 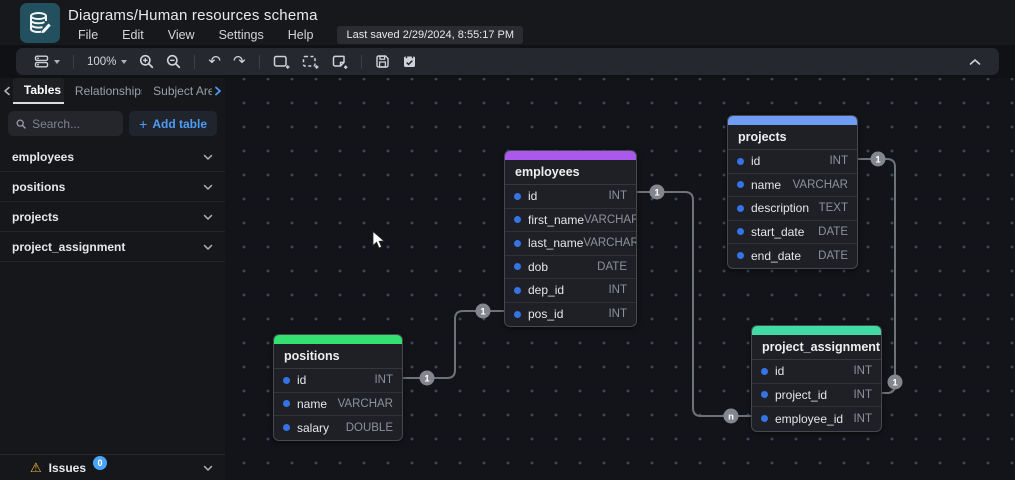 I want to click on add-area-button, so click(x=310, y=62).